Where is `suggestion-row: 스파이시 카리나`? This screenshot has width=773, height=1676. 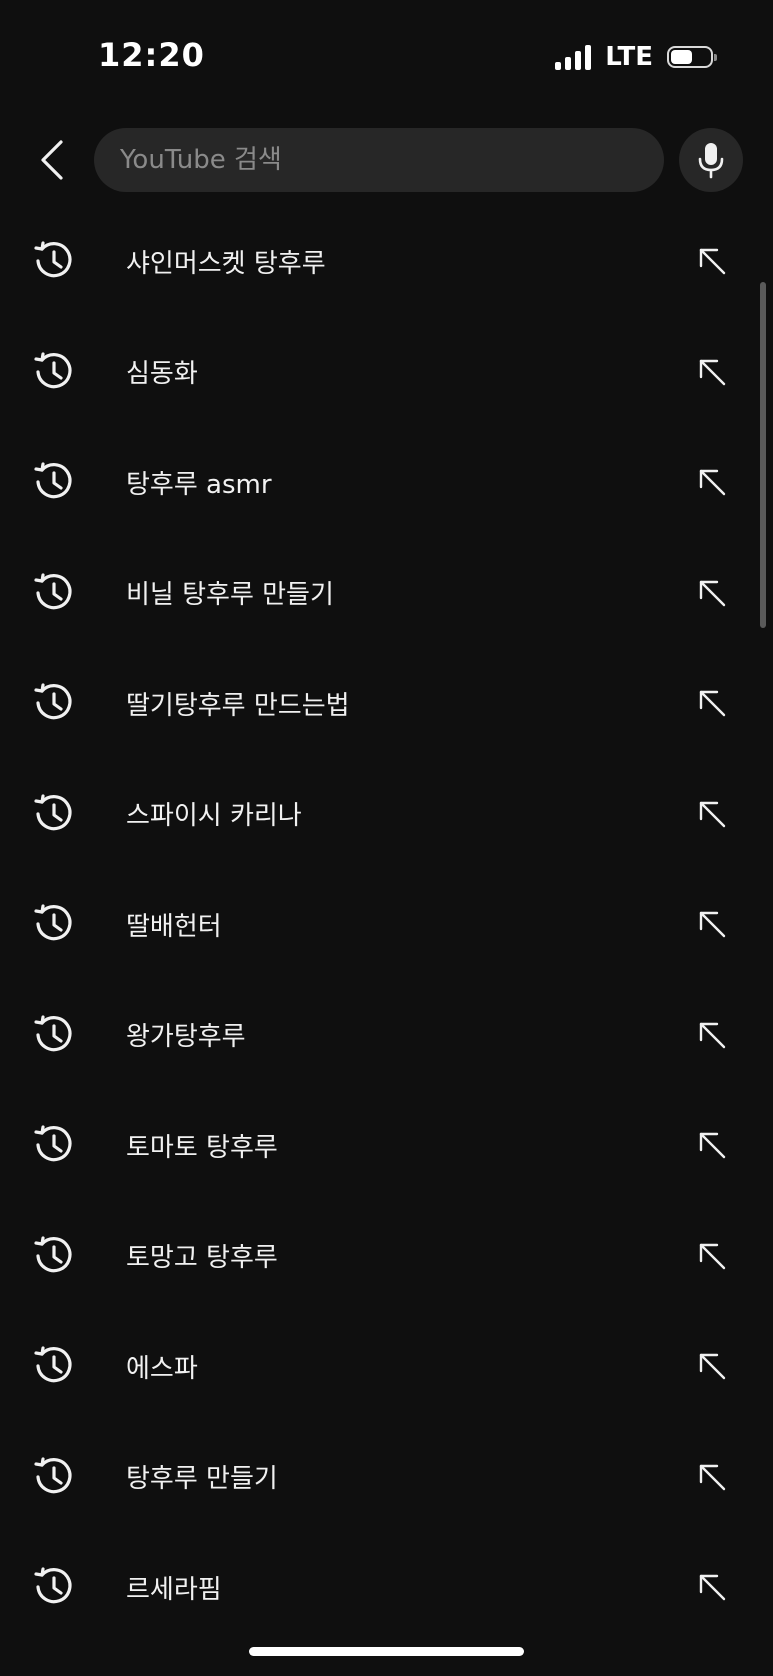 suggestion-row: 스파이시 카리나 is located at coordinates (386, 814).